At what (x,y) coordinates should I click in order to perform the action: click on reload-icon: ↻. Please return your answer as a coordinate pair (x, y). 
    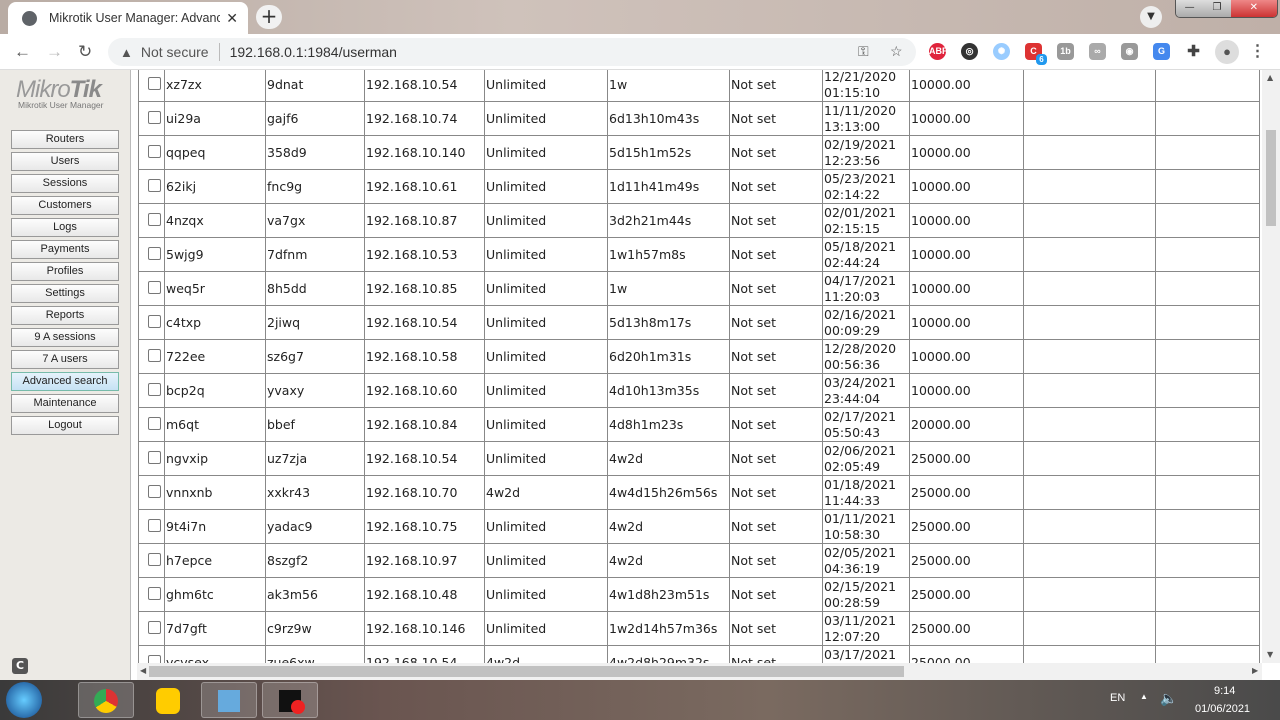
    Looking at the image, I should click on (85, 52).